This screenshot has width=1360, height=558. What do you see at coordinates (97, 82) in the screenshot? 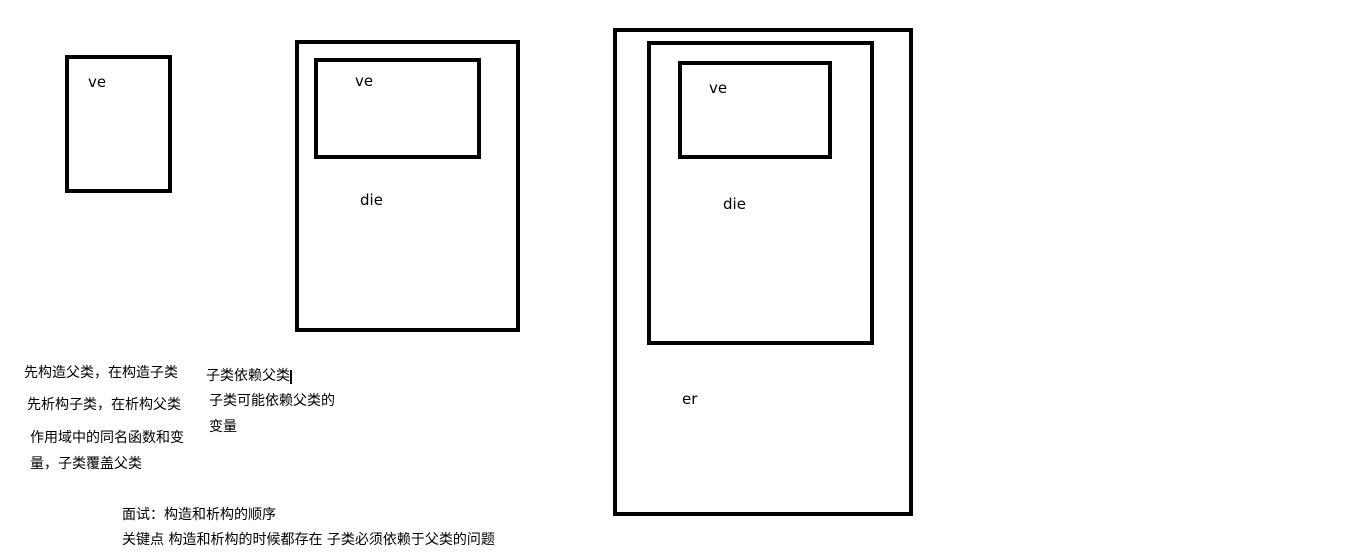
I see `base-ve-label: ve` at bounding box center [97, 82].